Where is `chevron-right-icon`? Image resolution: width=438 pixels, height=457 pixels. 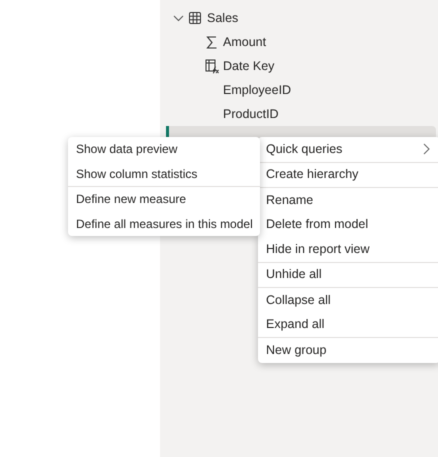
chevron-right-icon is located at coordinates (426, 149).